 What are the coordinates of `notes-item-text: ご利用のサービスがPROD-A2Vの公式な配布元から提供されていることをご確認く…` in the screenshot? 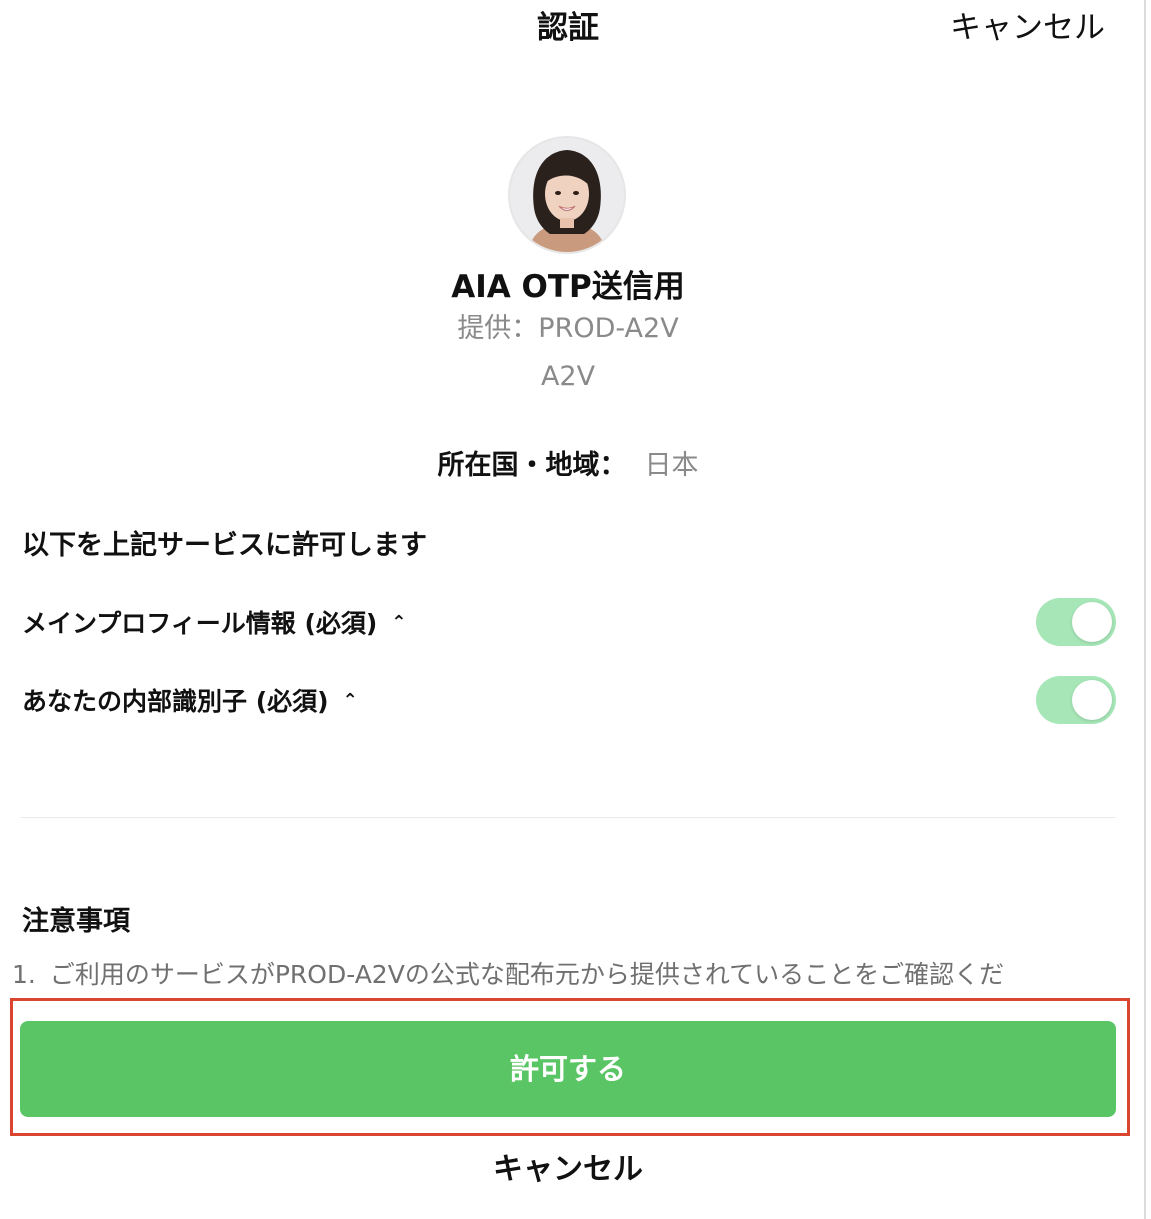 It's located at (527, 974).